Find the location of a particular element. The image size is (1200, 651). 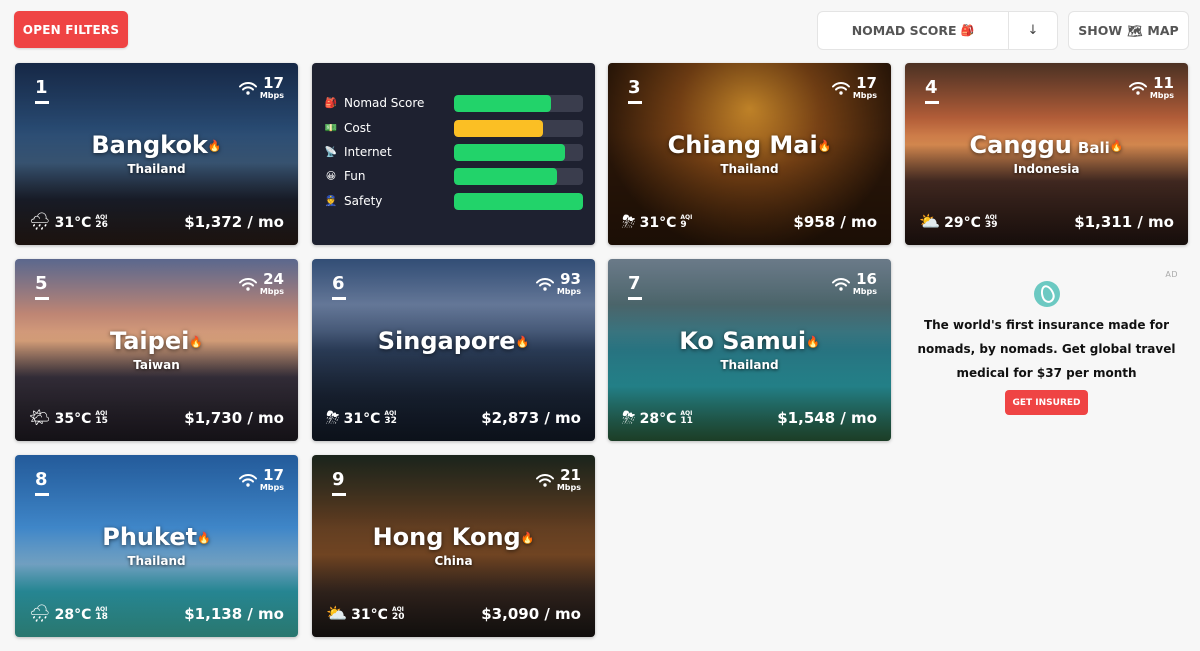

speed-value: 17 is located at coordinates (866, 83).